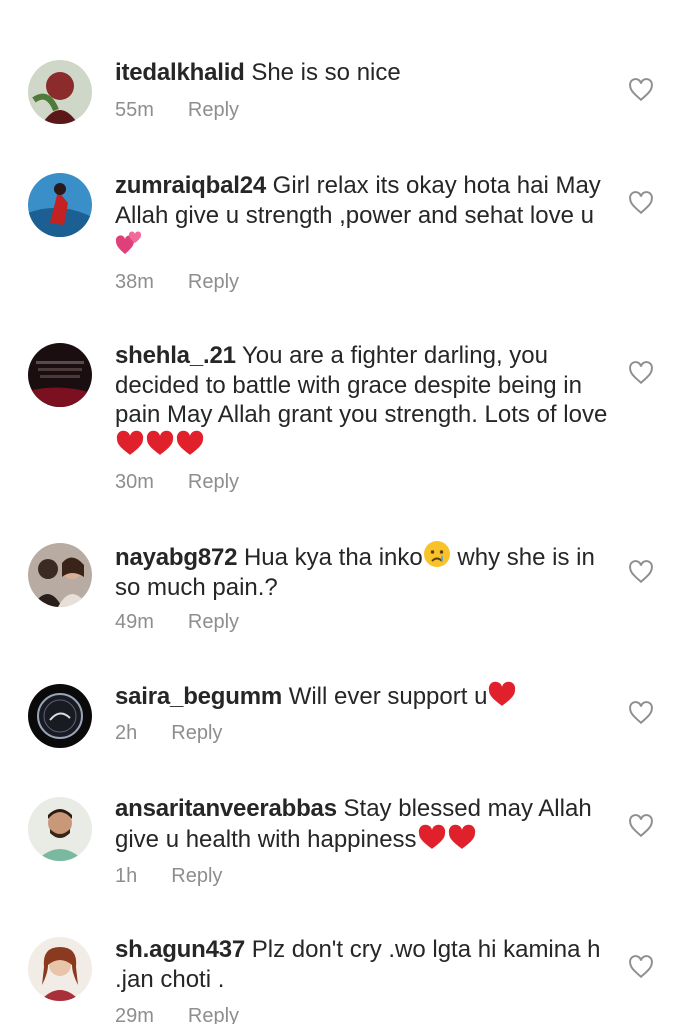 This screenshot has height=1024, width=691. Describe the element at coordinates (226, 808) in the screenshot. I see `username: ansaritanveerabbas` at that location.